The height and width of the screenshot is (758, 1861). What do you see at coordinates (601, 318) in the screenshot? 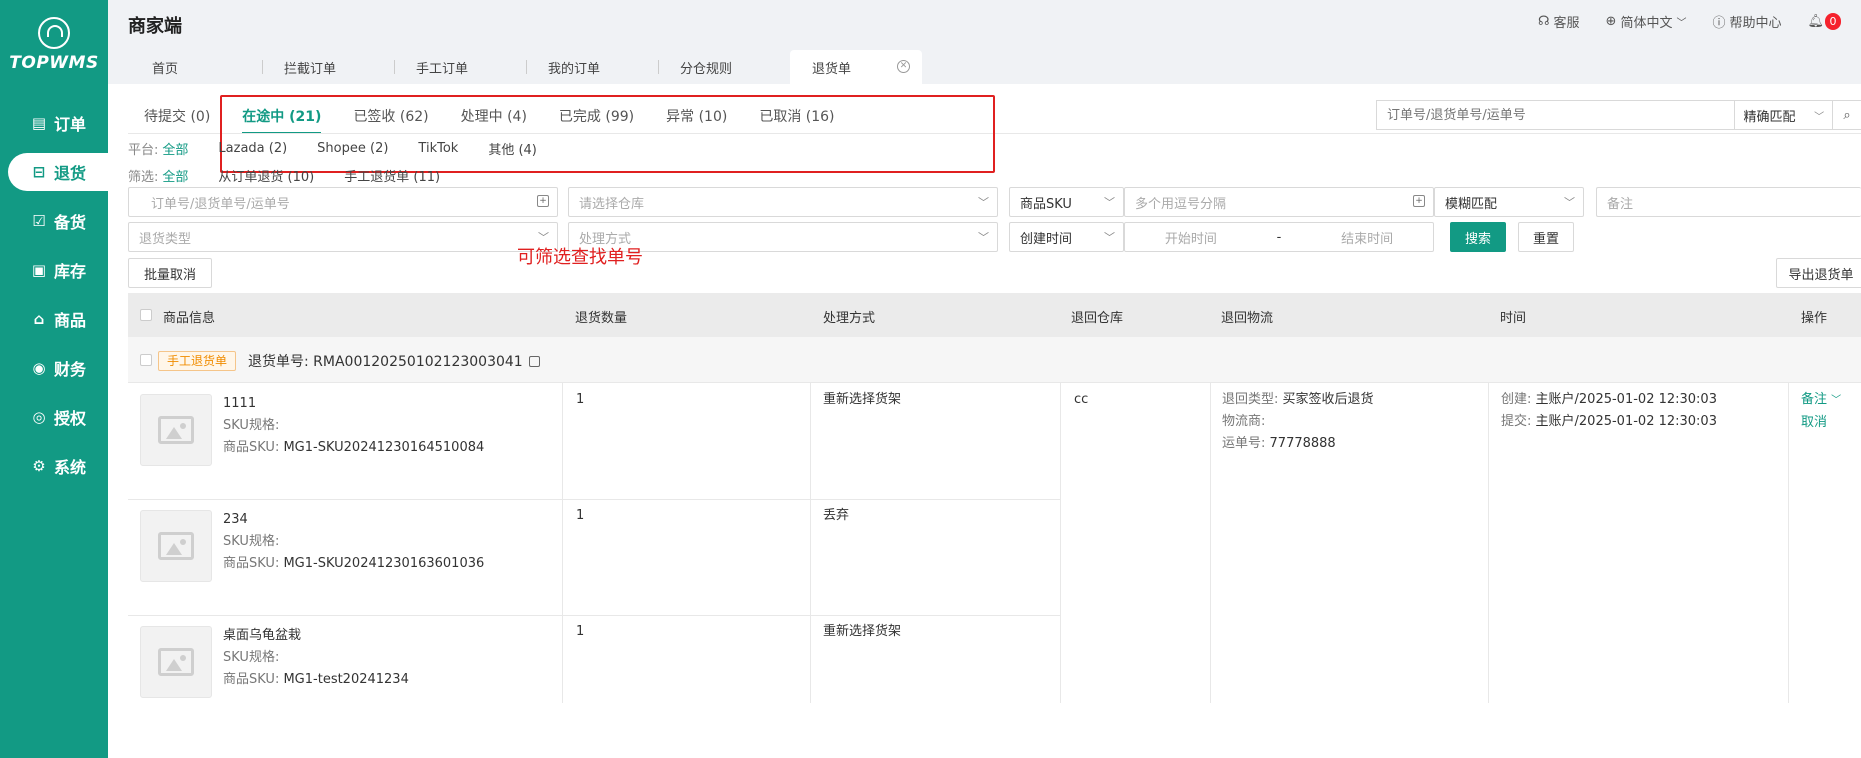
I see `col-return-qty: 退货数量` at bounding box center [601, 318].